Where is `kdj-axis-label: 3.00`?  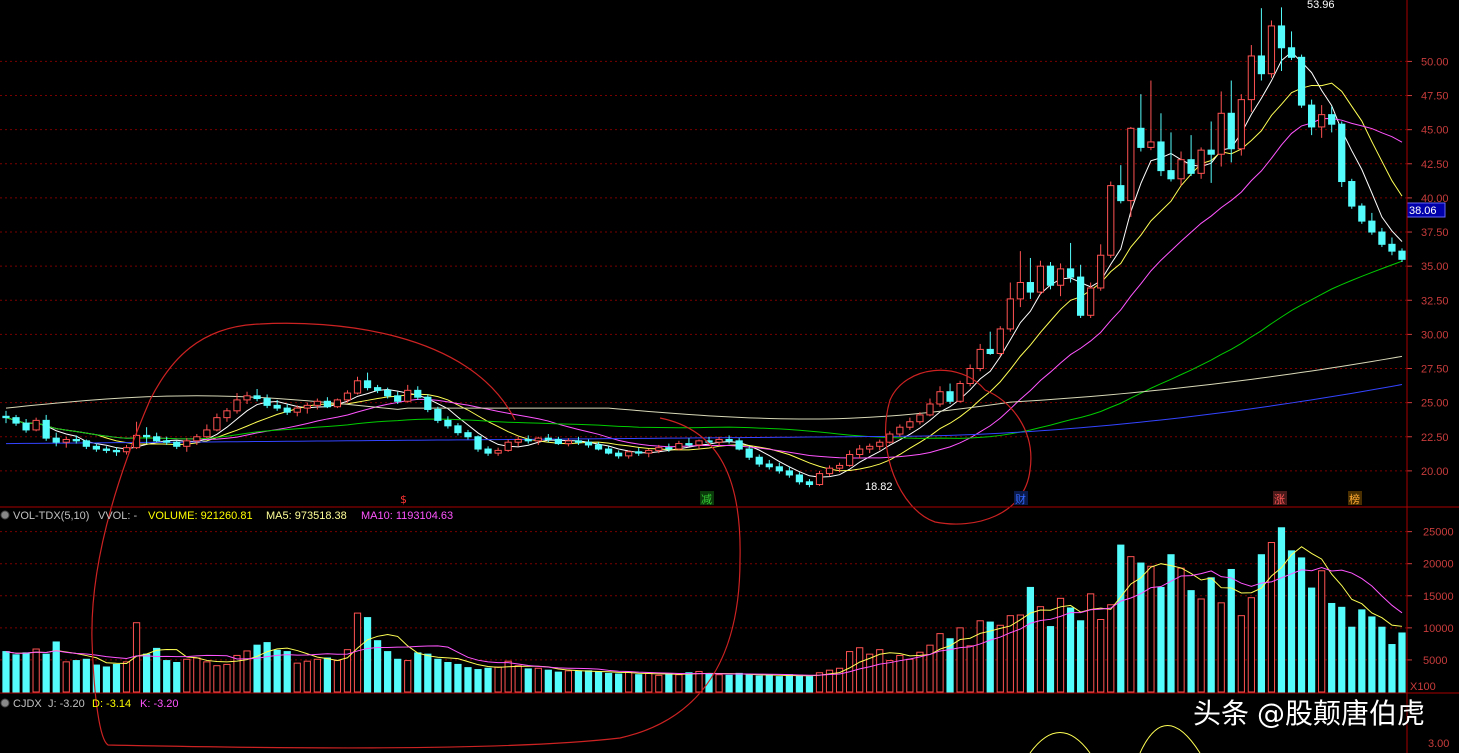
kdj-axis-label: 3.00 is located at coordinates (1438, 744).